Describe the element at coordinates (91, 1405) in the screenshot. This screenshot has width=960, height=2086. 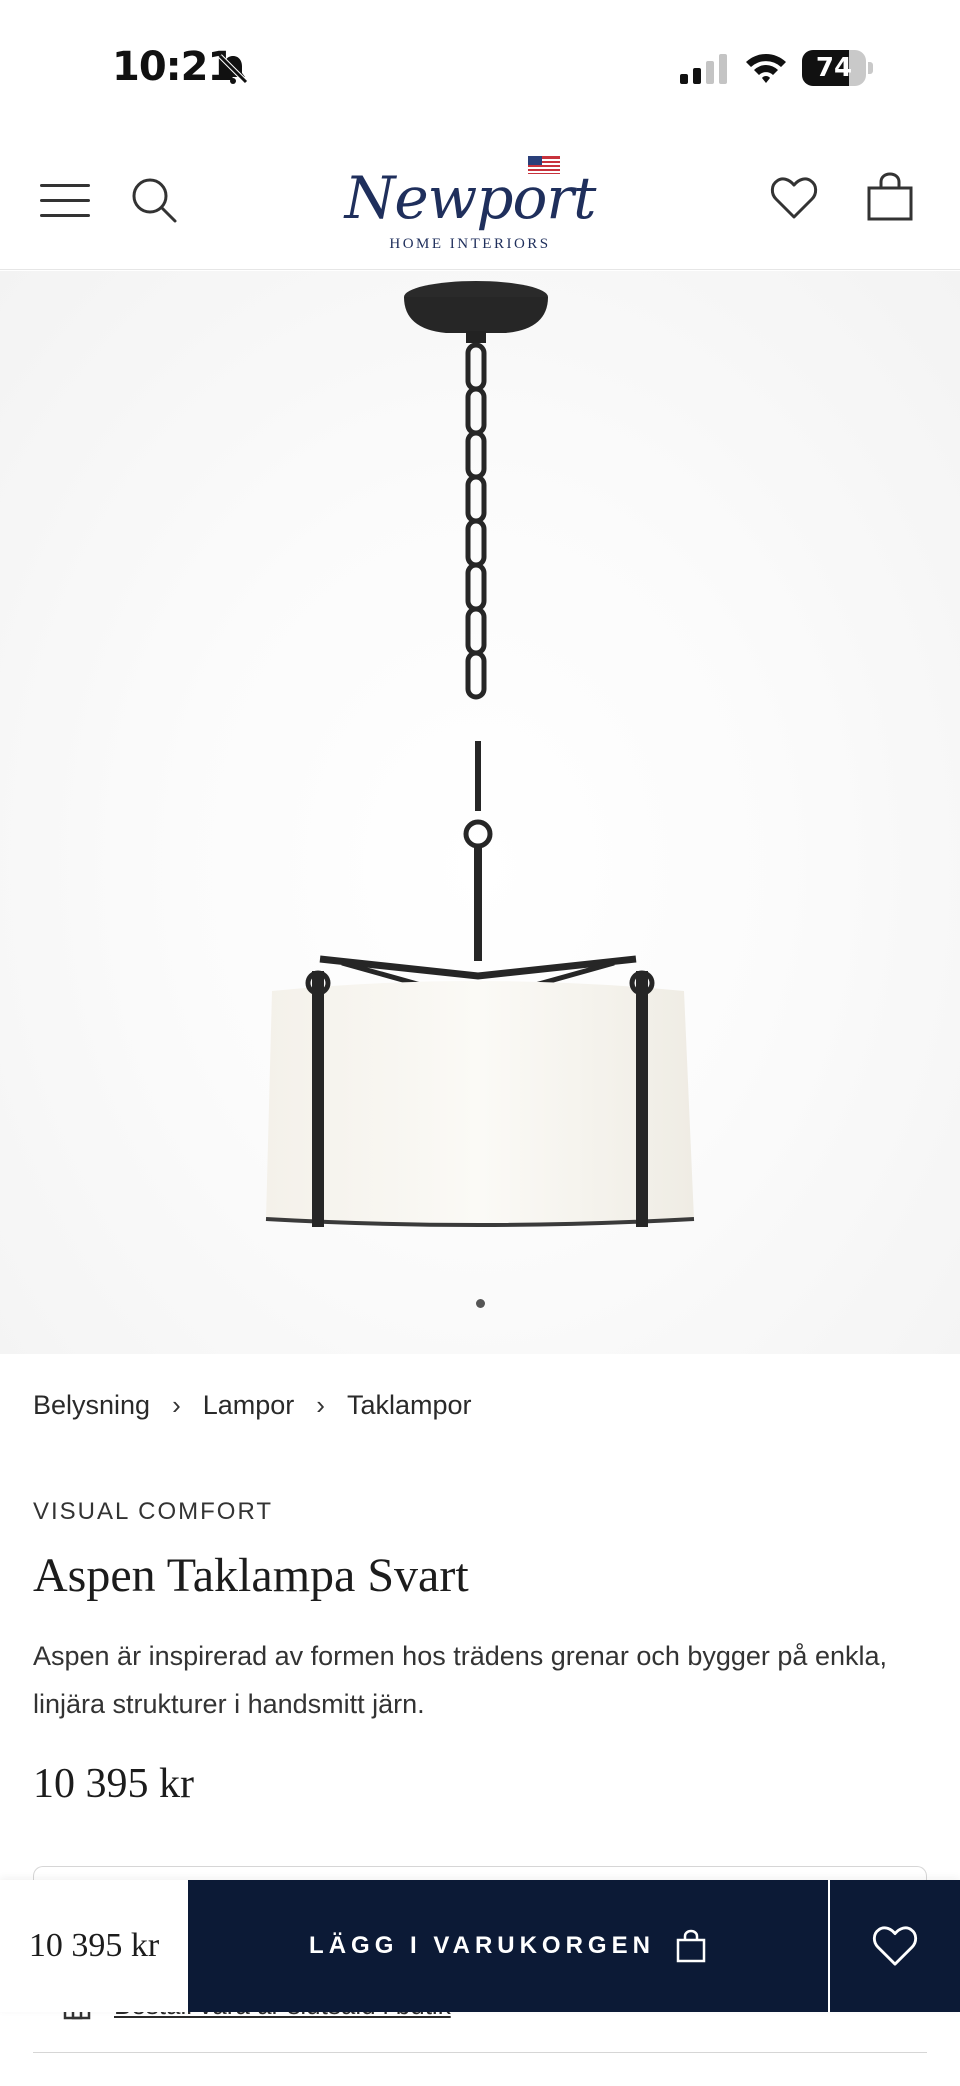
I see `breadcrumb-link: Belysning` at that location.